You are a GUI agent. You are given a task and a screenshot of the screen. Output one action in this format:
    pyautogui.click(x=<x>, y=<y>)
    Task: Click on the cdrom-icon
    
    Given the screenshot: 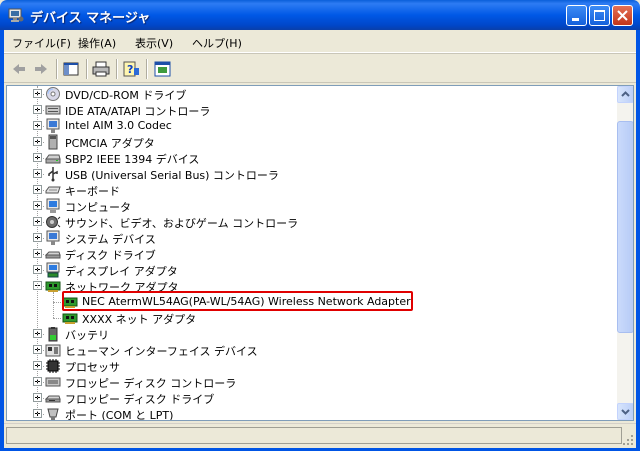 What is the action you would take?
    pyautogui.click(x=53, y=94)
    